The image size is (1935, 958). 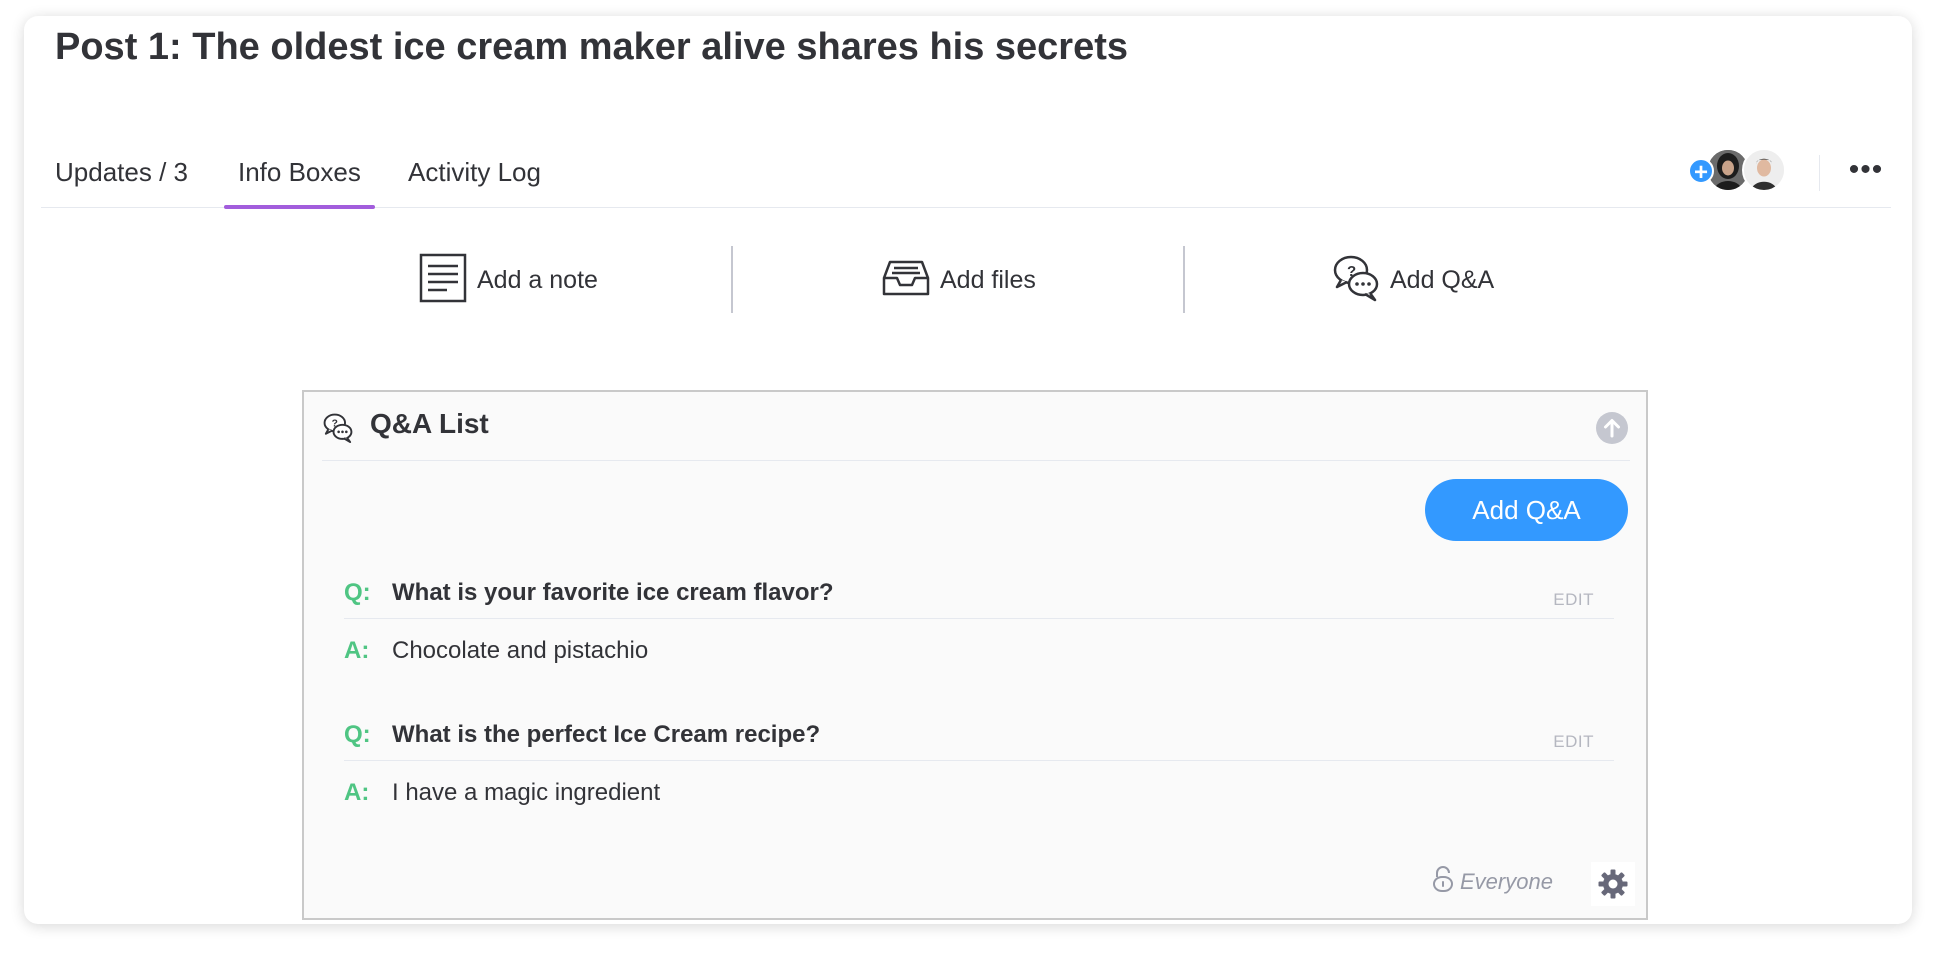 What do you see at coordinates (121, 178) in the screenshot?
I see `tab-updates: Updates / 3` at bounding box center [121, 178].